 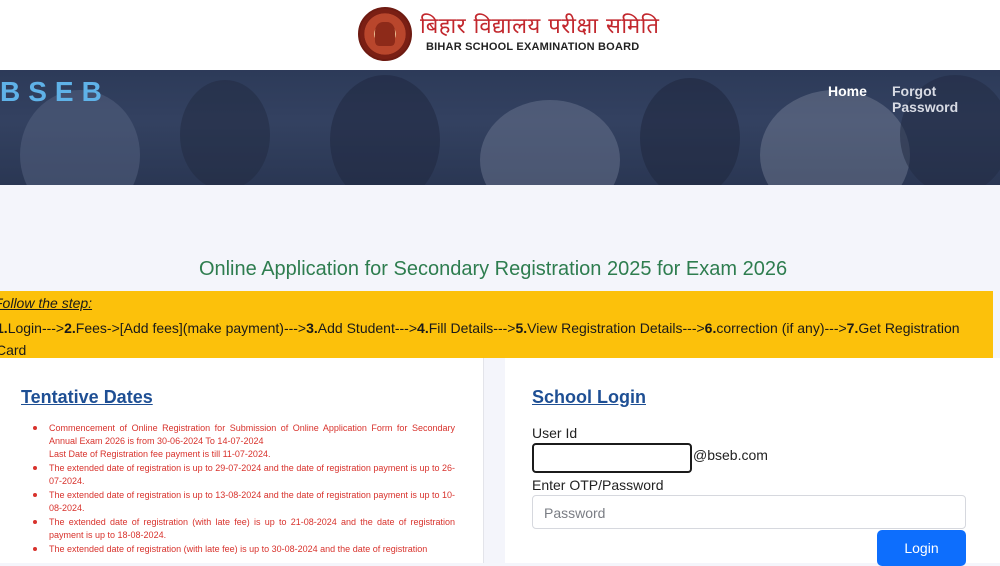 I want to click on step-item: 5.View Registration Details--->, so click(x=610, y=328).